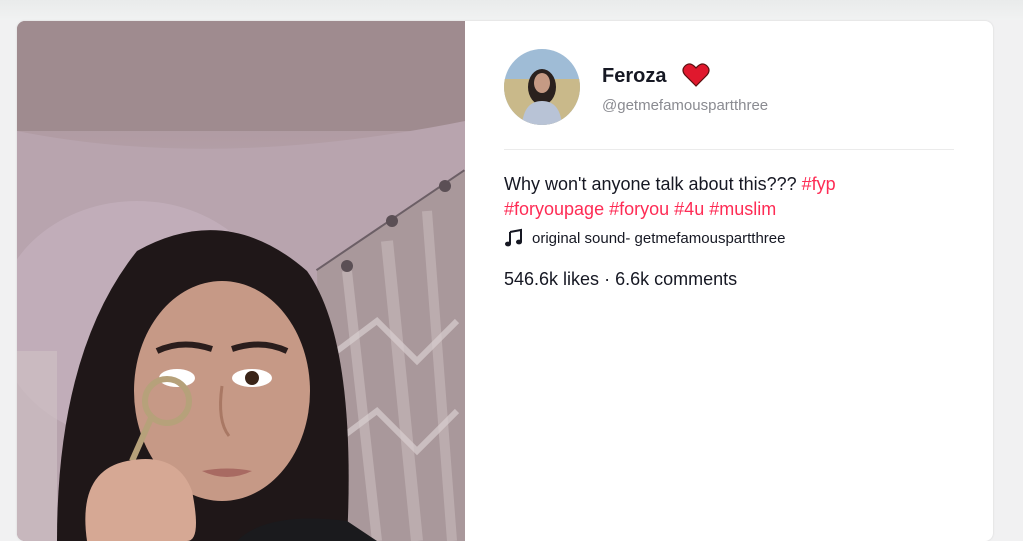 The height and width of the screenshot is (541, 1023). What do you see at coordinates (639, 209) in the screenshot?
I see `hashtag-foryou: #foryou` at bounding box center [639, 209].